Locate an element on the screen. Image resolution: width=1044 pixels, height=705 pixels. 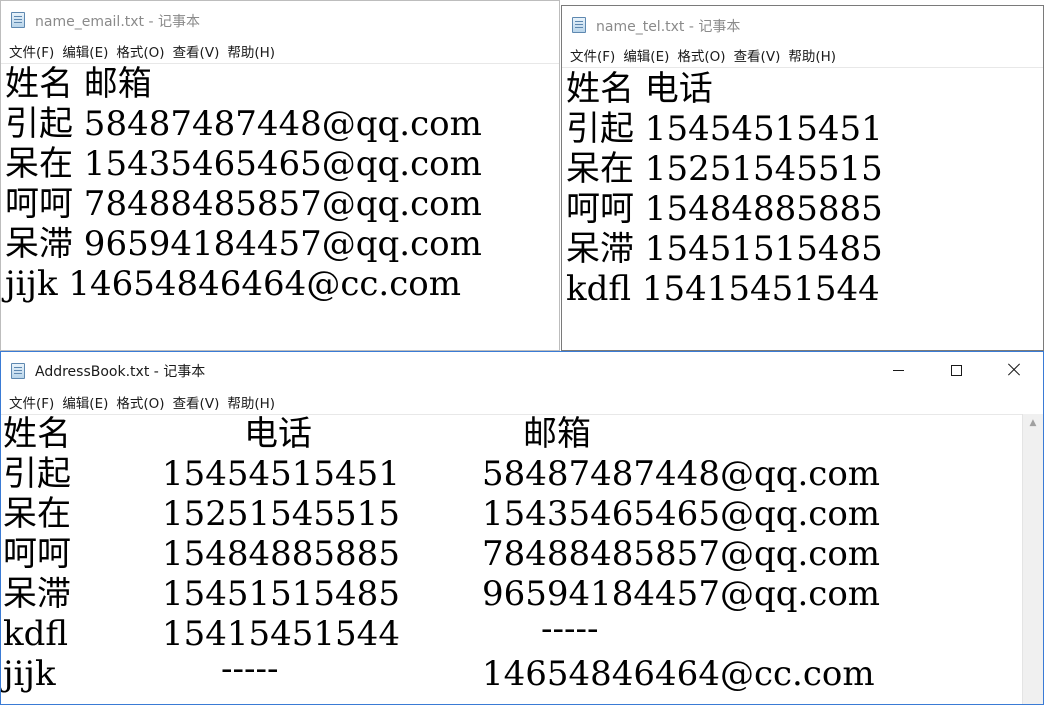
cell-phone: 15451515485 is located at coordinates (281, 594).